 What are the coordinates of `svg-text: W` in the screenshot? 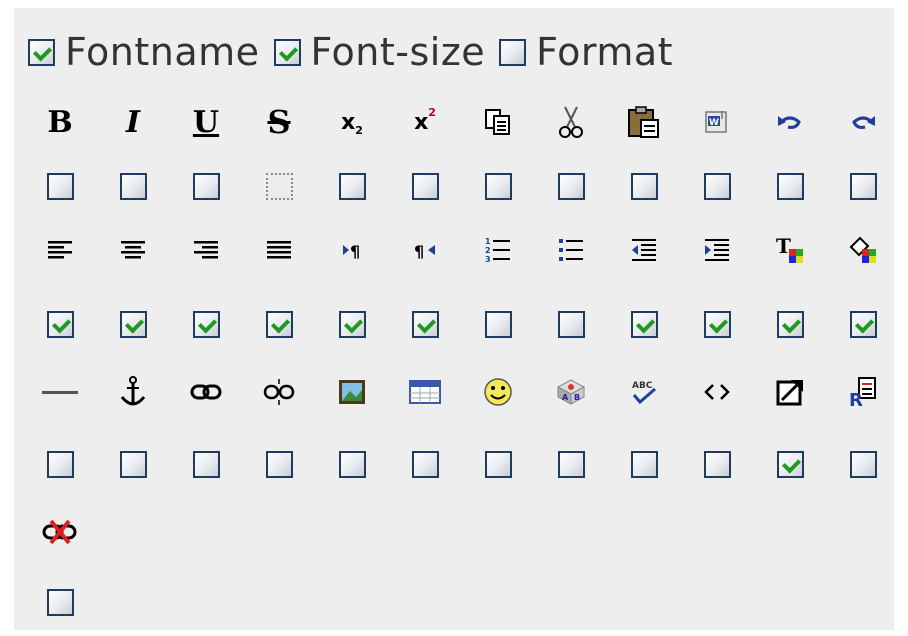 It's located at (714, 123).